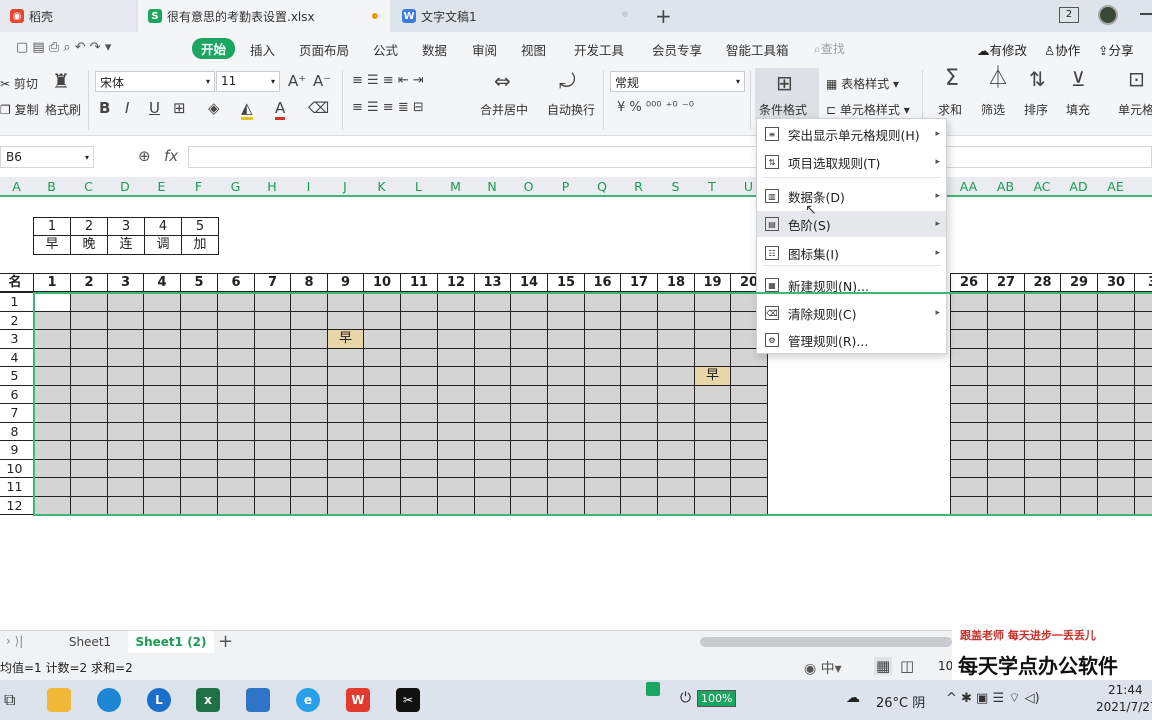 The width and height of the screenshot is (1152, 720). Describe the element at coordinates (1078, 109) in the screenshot. I see `fill-button: 填充` at that location.